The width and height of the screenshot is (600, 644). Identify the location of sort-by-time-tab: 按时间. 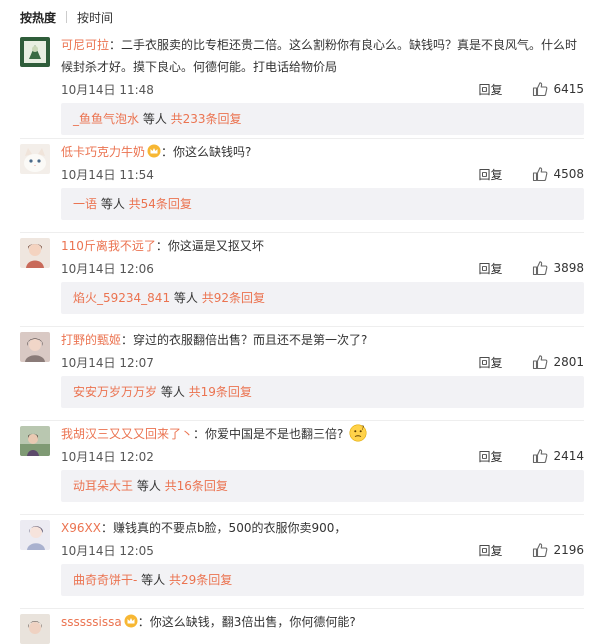
(95, 17).